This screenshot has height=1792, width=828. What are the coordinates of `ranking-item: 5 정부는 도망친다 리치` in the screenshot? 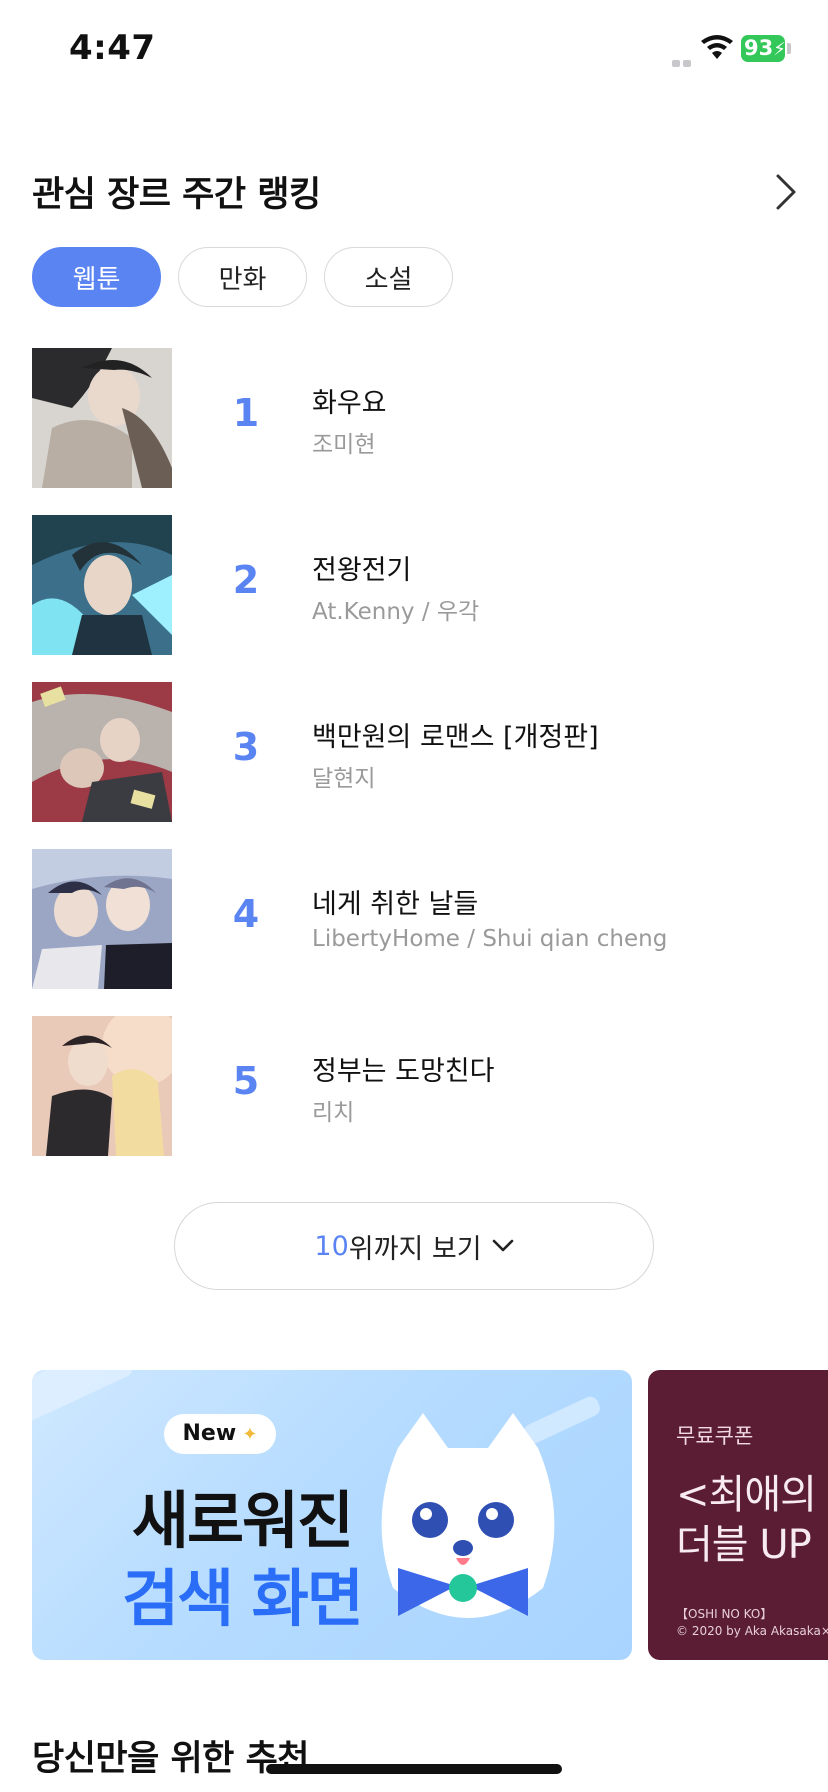 It's located at (422, 1086).